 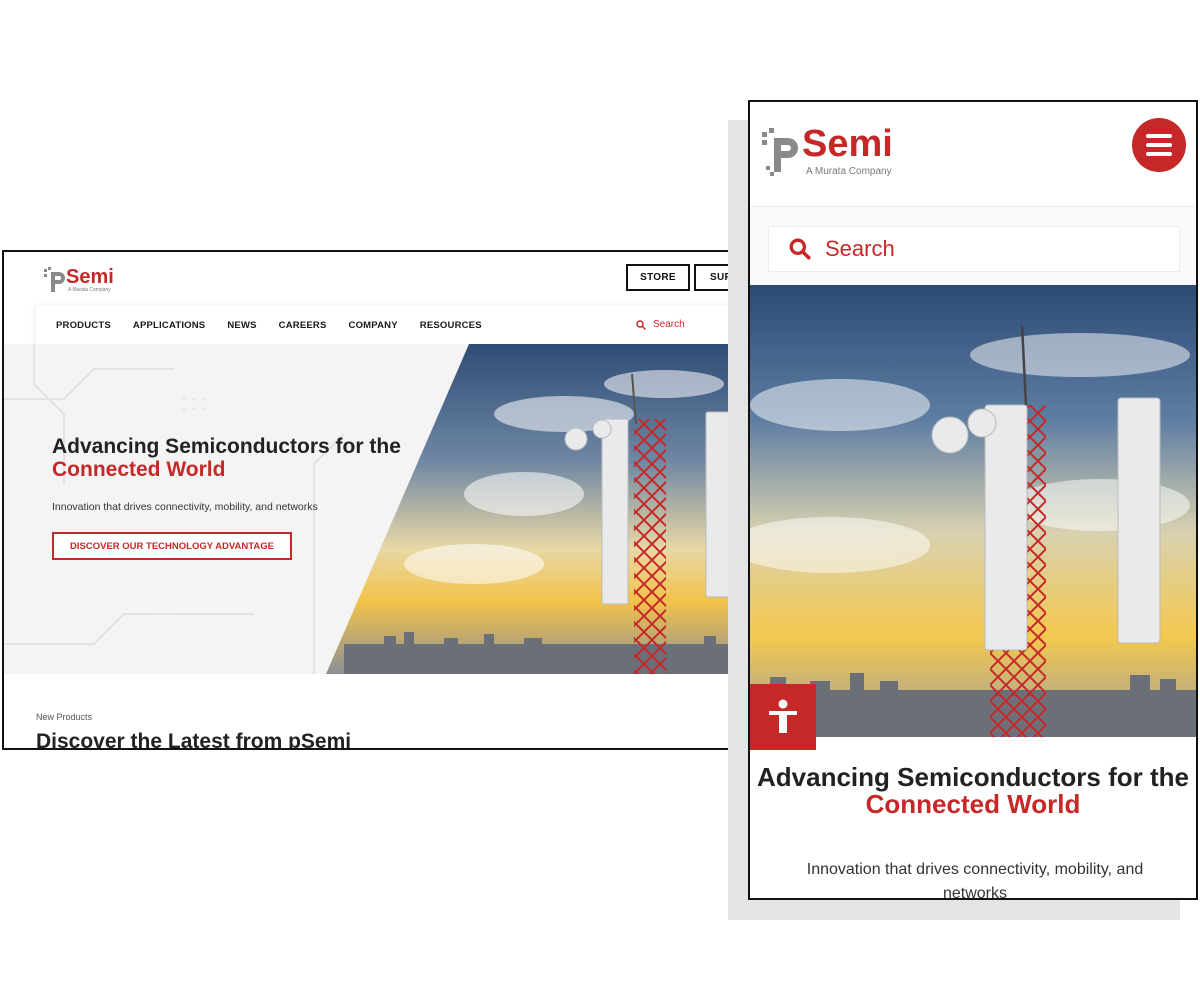 What do you see at coordinates (194, 740) in the screenshot?
I see `section-heading: Discover the Latest from pSemi` at bounding box center [194, 740].